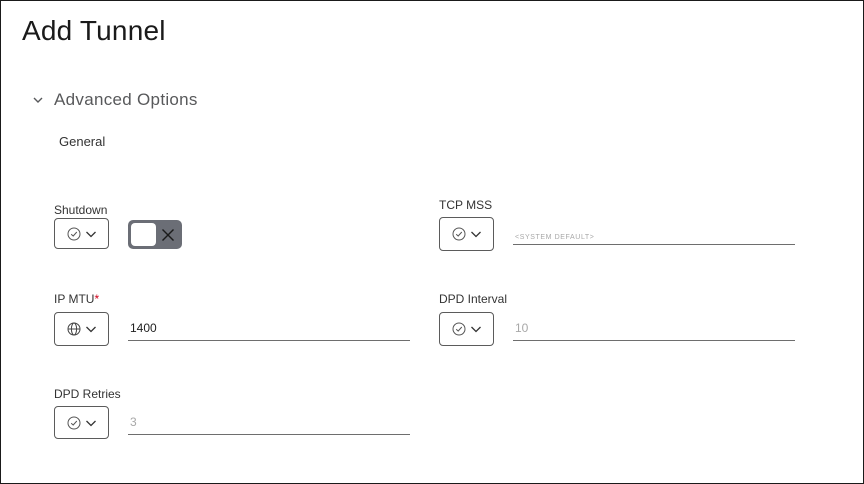  I want to click on ip-mtu-label: IP MTU*, so click(76, 299).